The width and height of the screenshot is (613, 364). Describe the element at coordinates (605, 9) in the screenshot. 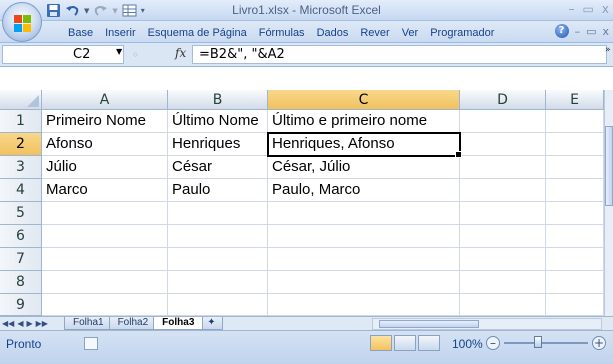

I see `close-button: x` at that location.